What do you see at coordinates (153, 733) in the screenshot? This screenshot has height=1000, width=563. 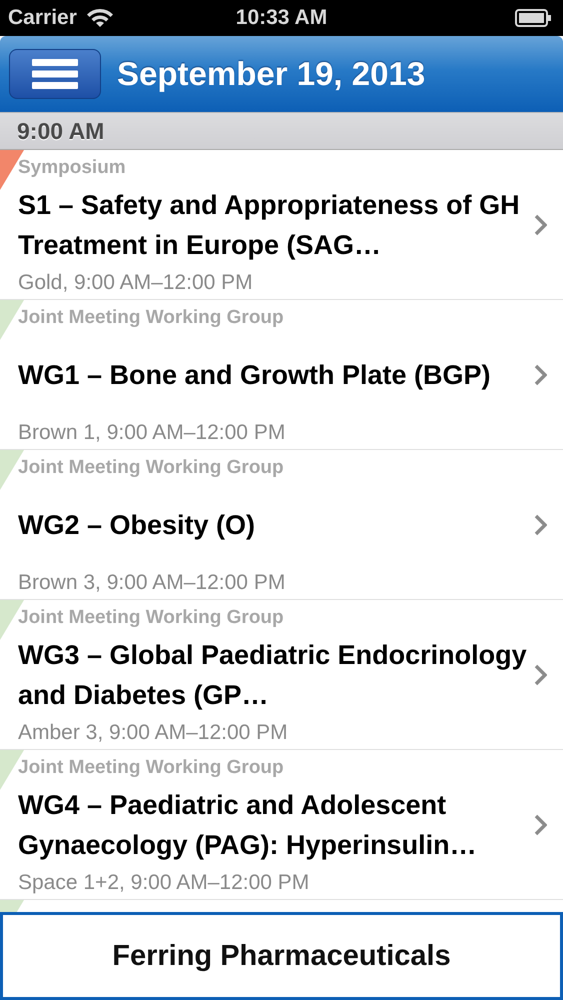 I see `session-location-time: Amber 3, 9:00 AM–12:00 PM` at bounding box center [153, 733].